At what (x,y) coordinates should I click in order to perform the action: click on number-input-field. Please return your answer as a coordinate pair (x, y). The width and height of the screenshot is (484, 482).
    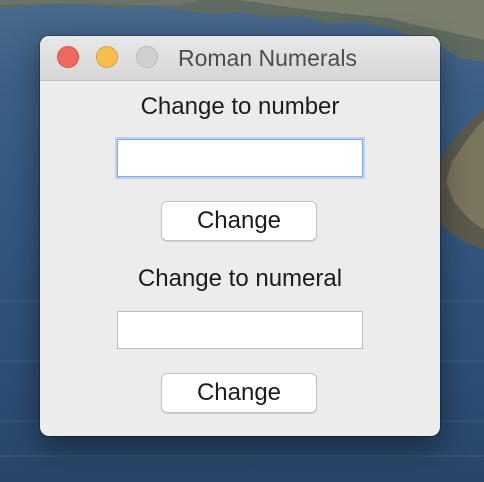
    Looking at the image, I should click on (240, 330).